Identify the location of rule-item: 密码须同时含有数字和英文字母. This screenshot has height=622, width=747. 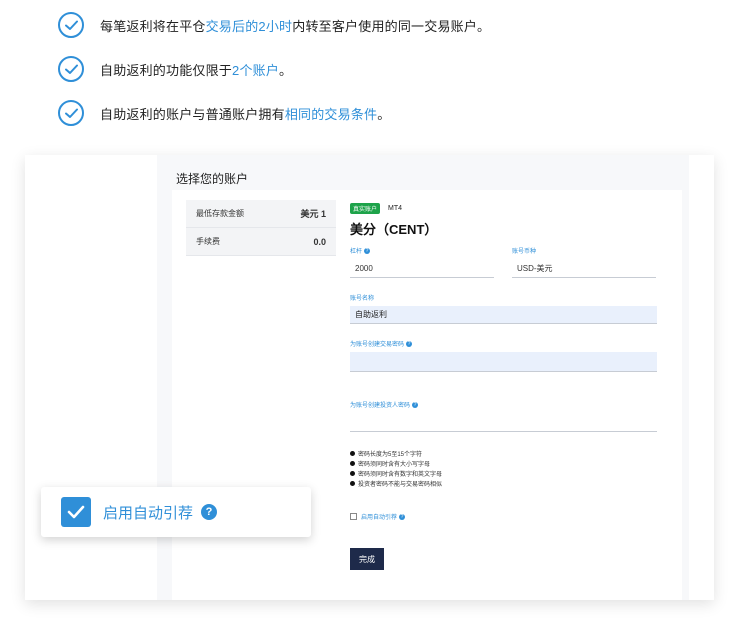
(396, 473).